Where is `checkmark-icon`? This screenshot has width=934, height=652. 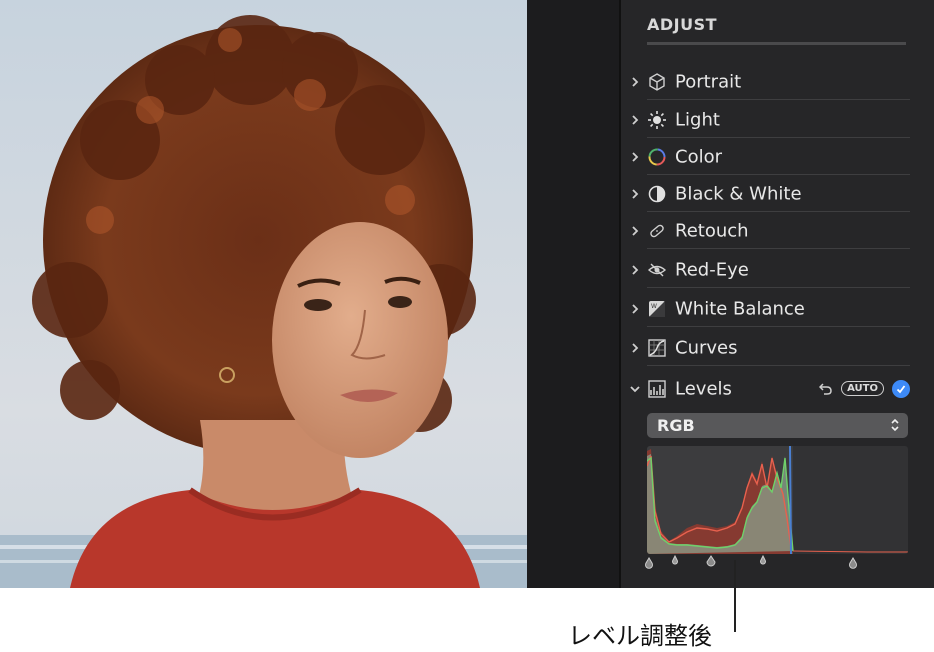 checkmark-icon is located at coordinates (901, 388).